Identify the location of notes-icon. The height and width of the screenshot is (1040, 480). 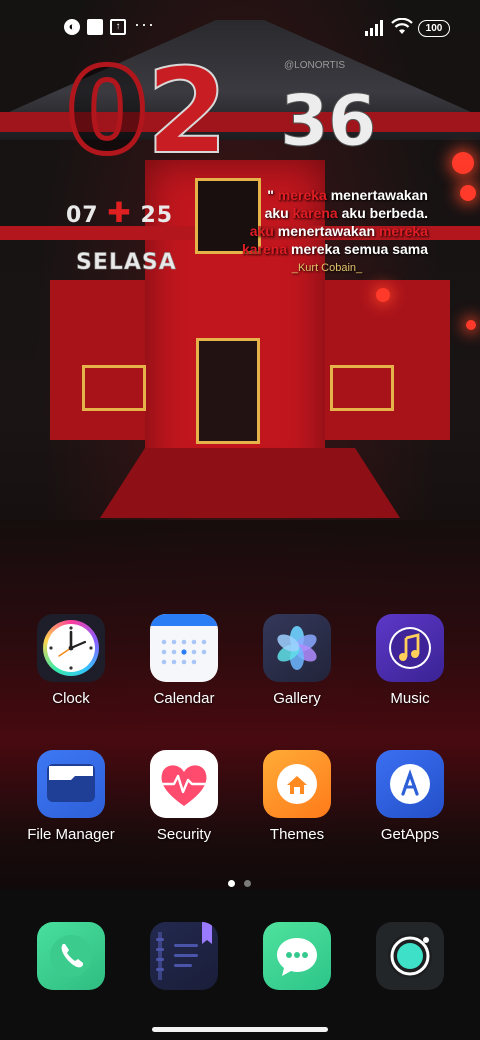
(184, 951).